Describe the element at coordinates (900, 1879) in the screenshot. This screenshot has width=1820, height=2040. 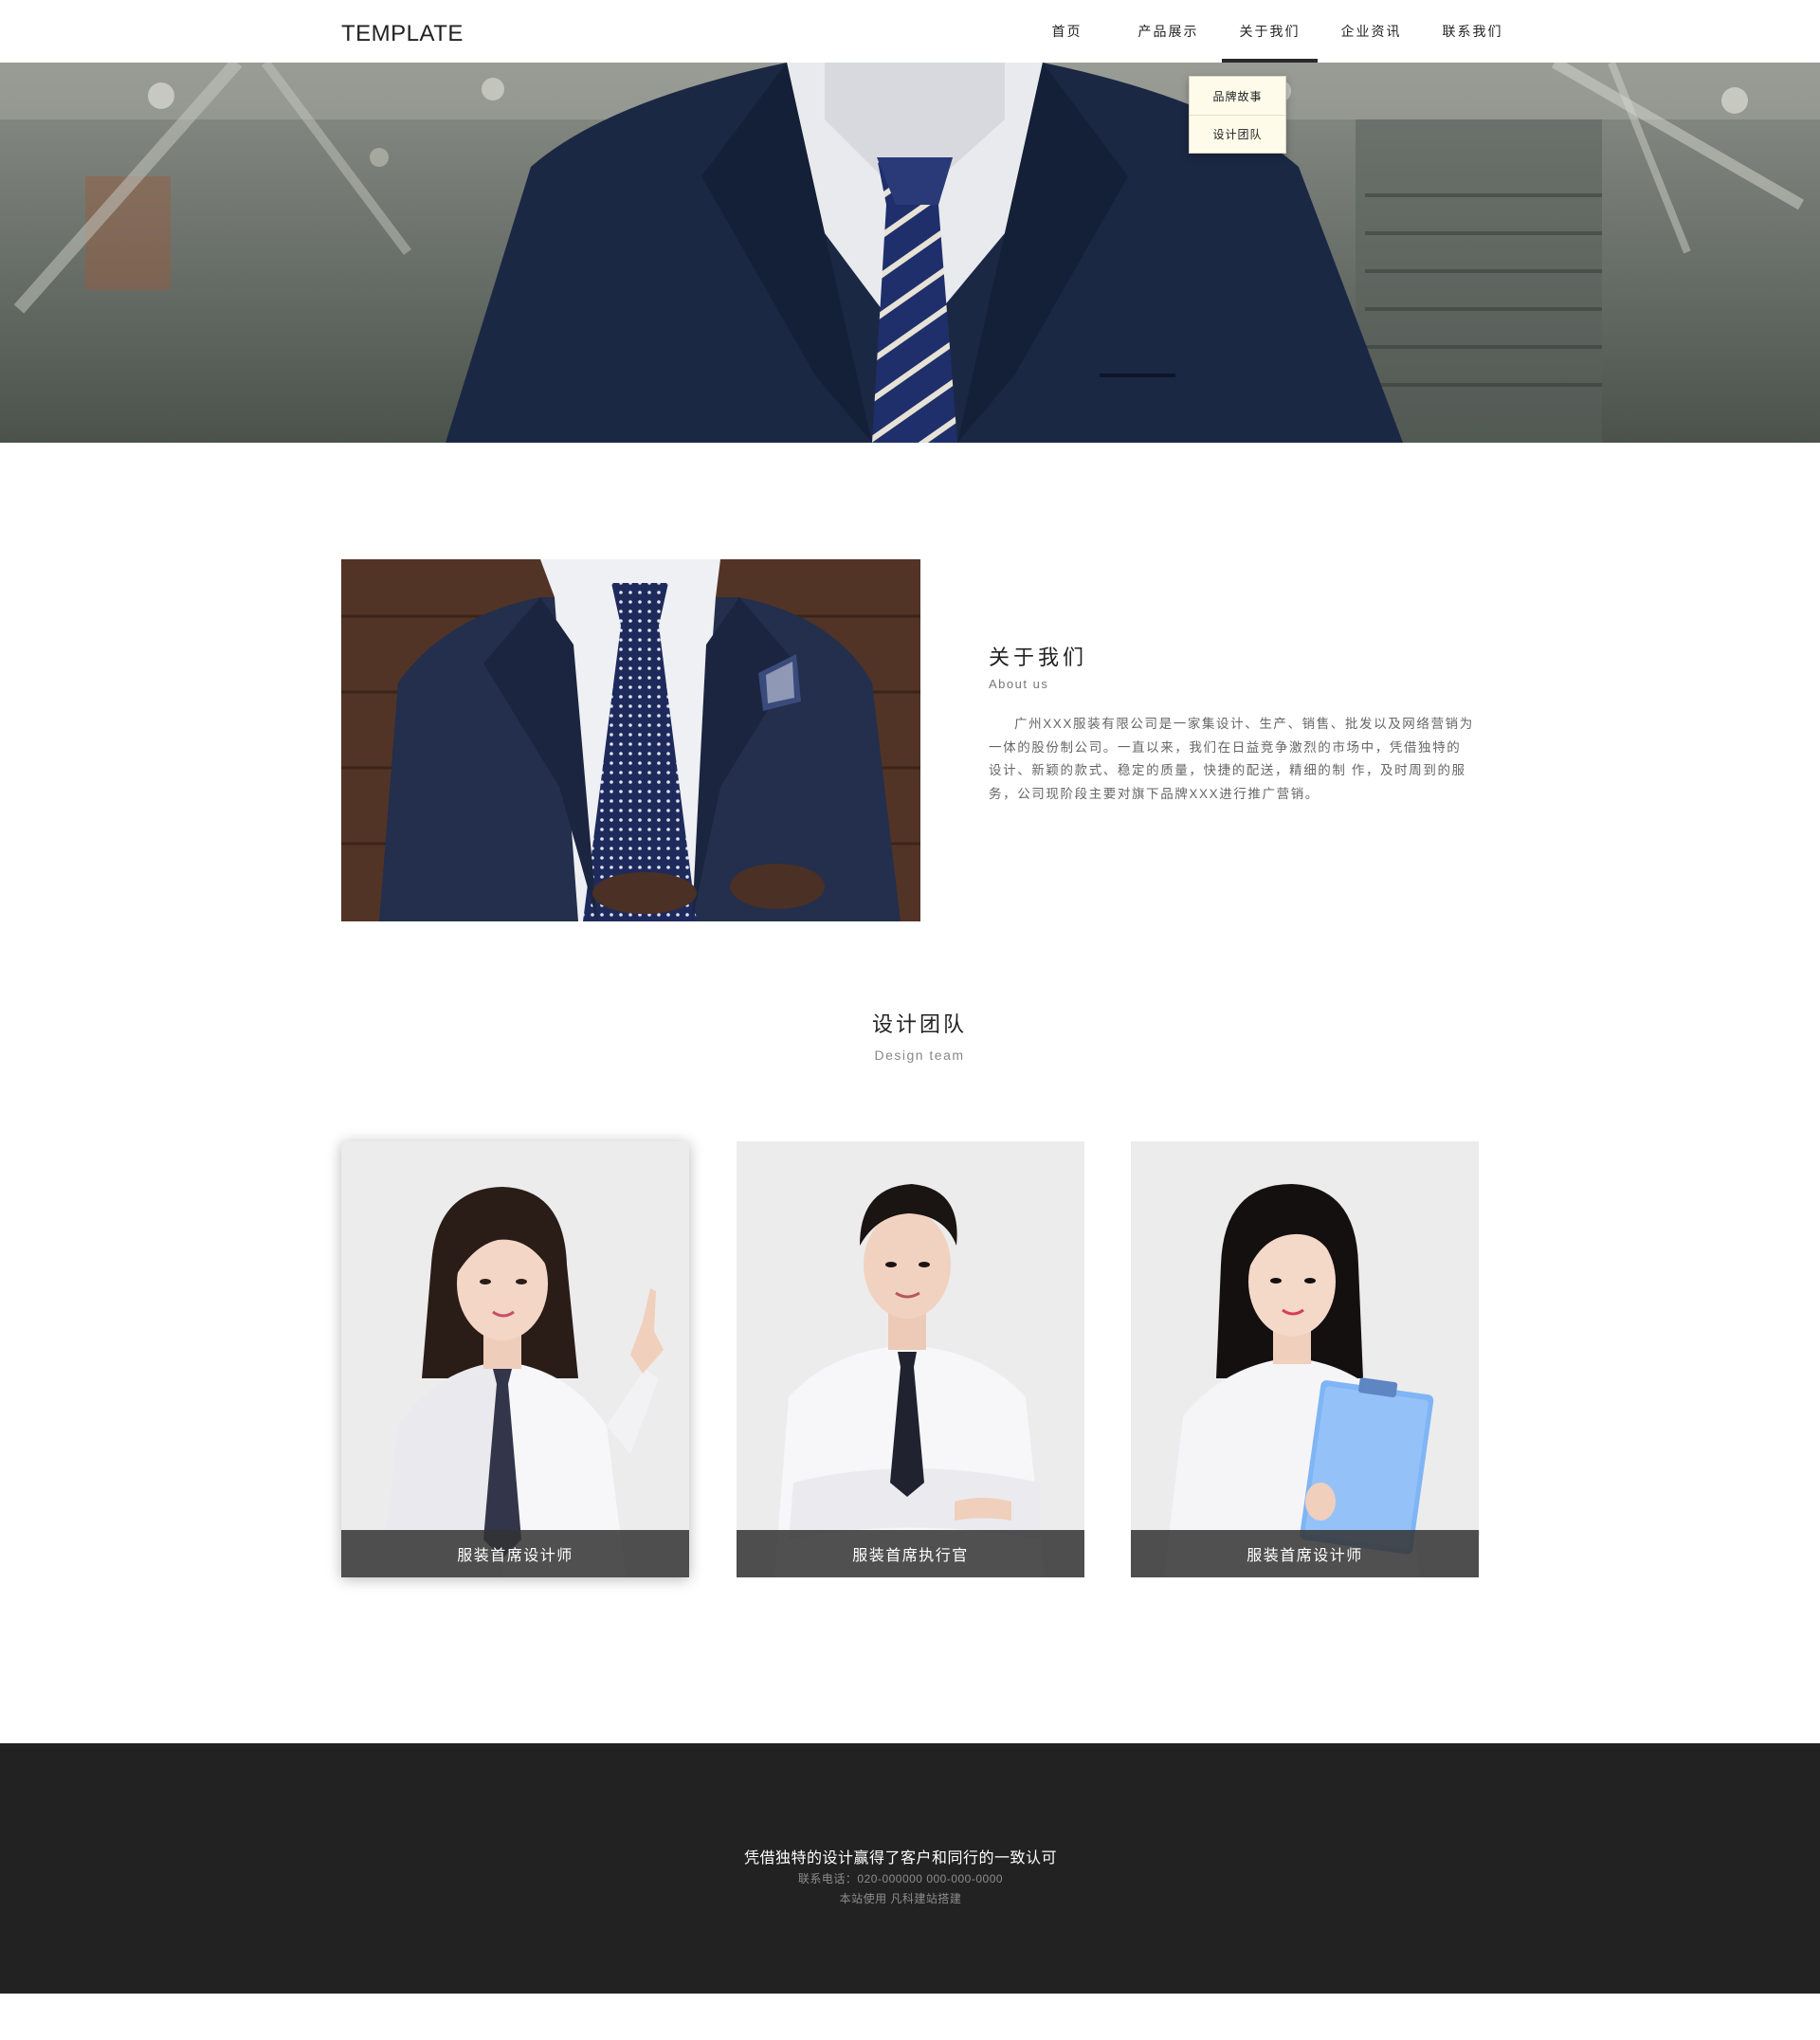
I see `footer-contact: 联系电话：020-000000 000-000-0000` at that location.